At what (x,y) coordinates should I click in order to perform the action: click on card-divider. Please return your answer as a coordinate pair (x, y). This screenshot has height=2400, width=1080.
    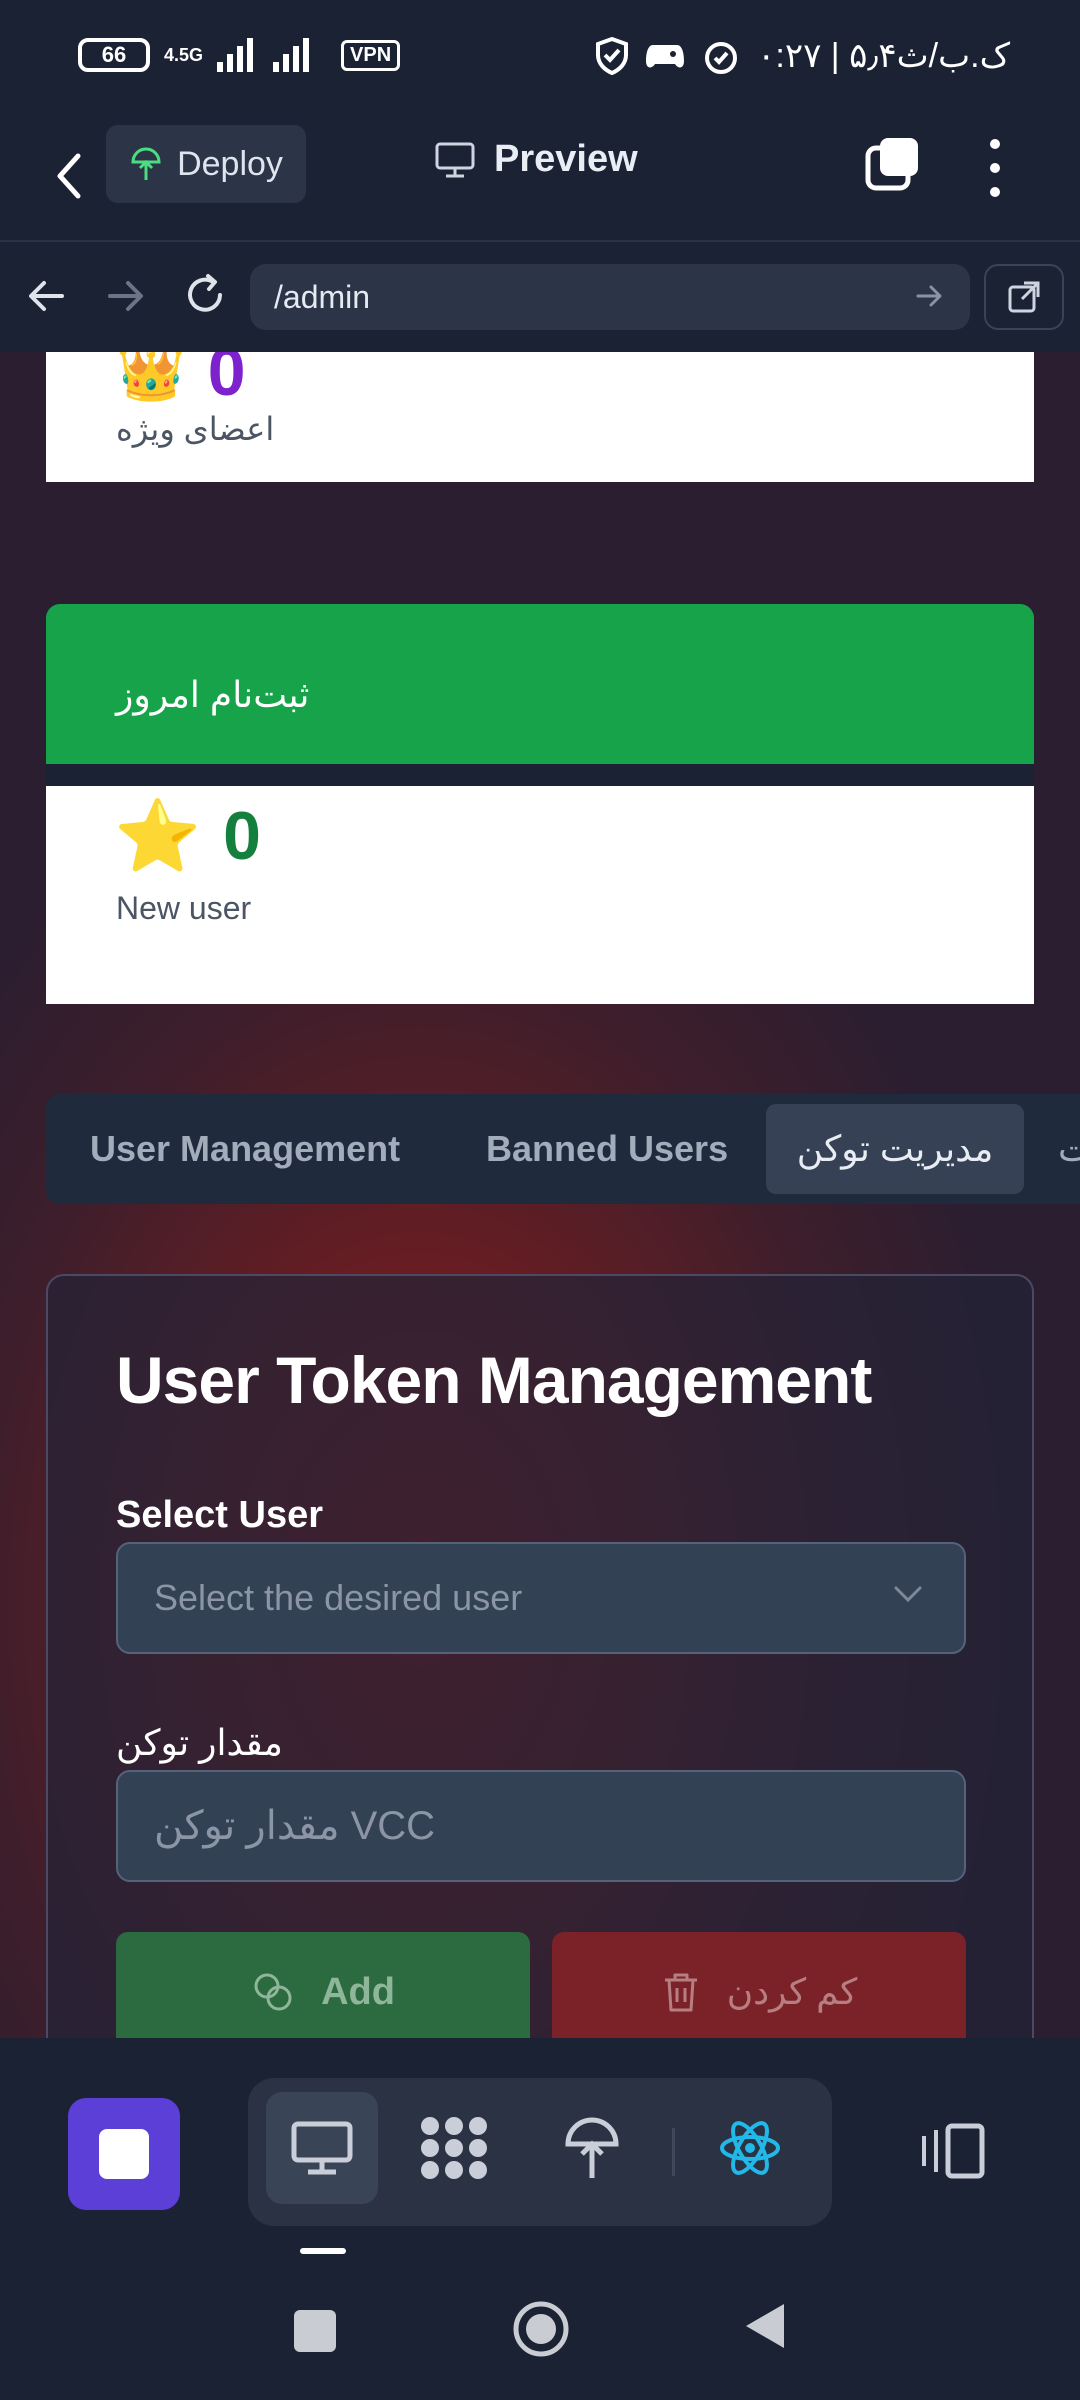
    Looking at the image, I should click on (540, 775).